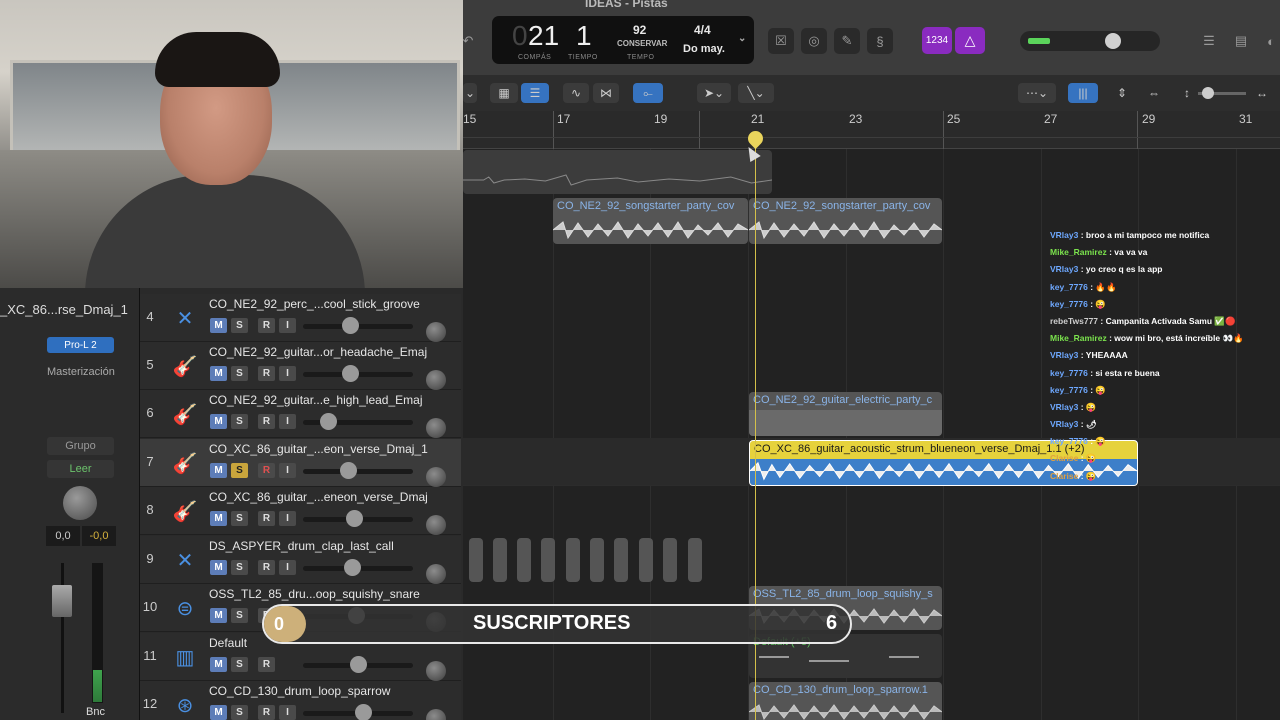  Describe the element at coordinates (358, 471) in the screenshot. I see `track-volume-slider` at that location.